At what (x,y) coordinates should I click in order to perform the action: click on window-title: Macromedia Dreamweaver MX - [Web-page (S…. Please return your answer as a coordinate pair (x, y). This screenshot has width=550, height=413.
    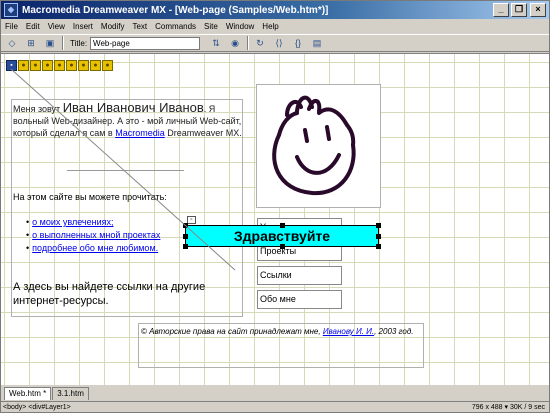
    Looking at the image, I should click on (175, 10).